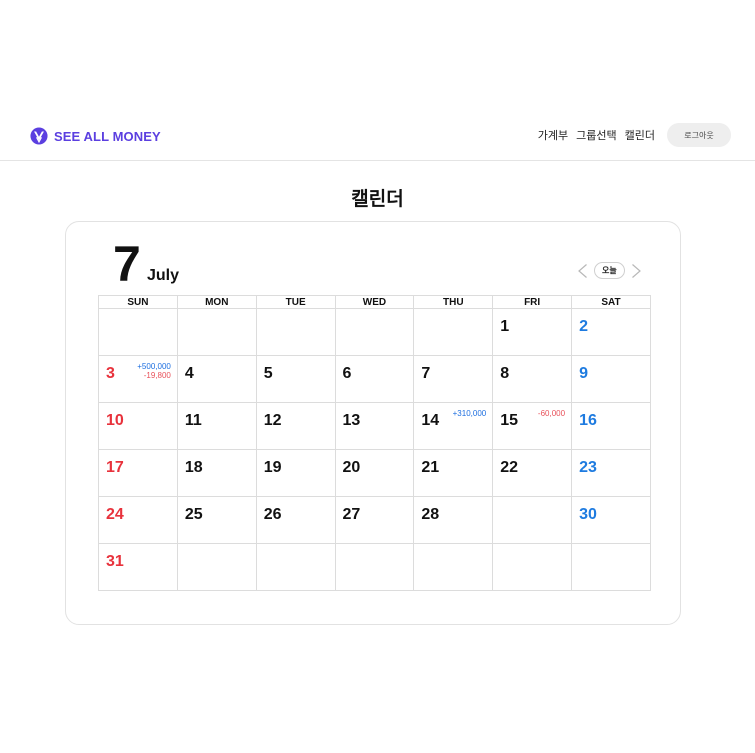  What do you see at coordinates (138, 302) in the screenshot?
I see `weekday-sun: SUN` at bounding box center [138, 302].